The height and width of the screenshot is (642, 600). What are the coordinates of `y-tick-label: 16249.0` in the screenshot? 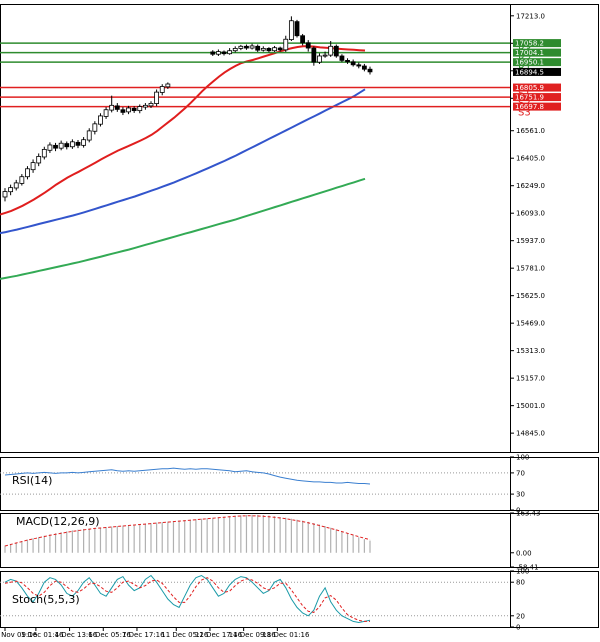 It's located at (530, 186).